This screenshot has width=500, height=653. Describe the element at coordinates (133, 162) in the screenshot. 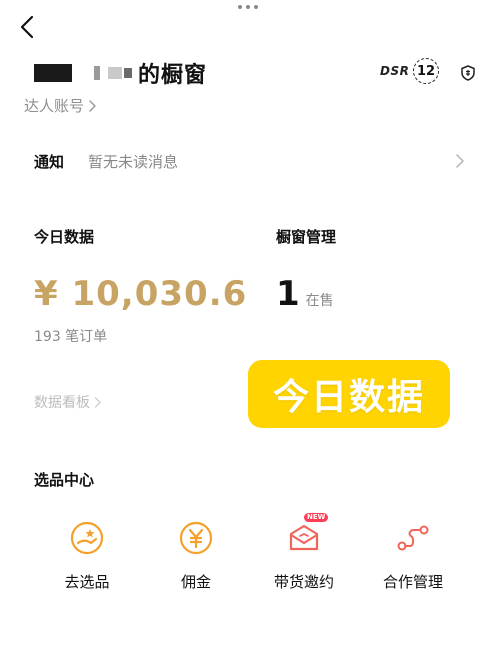

I see `notice-text: 暂无未读消息` at that location.